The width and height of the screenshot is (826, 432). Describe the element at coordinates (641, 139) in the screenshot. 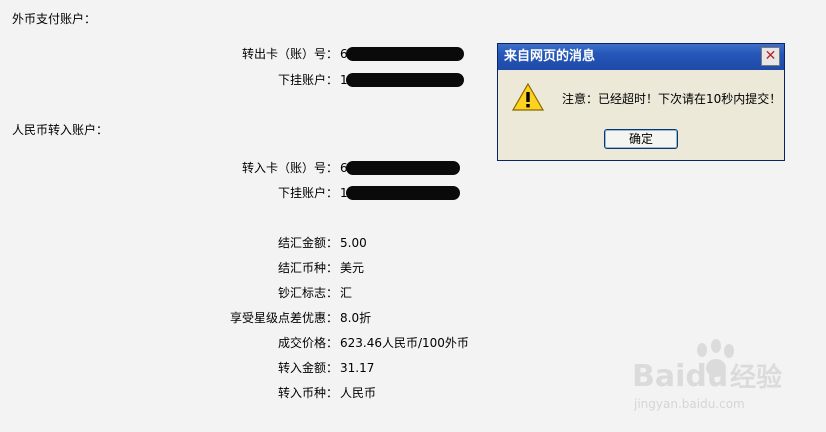

I see `ok-button: 确定` at that location.